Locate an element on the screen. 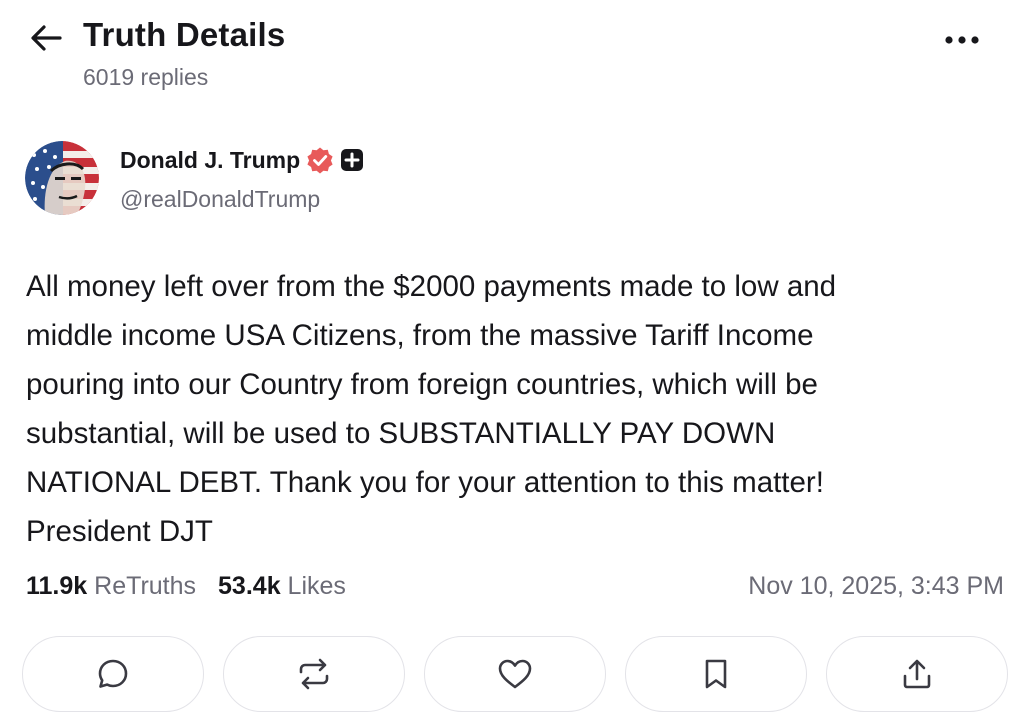  heart-icon is located at coordinates (515, 674).